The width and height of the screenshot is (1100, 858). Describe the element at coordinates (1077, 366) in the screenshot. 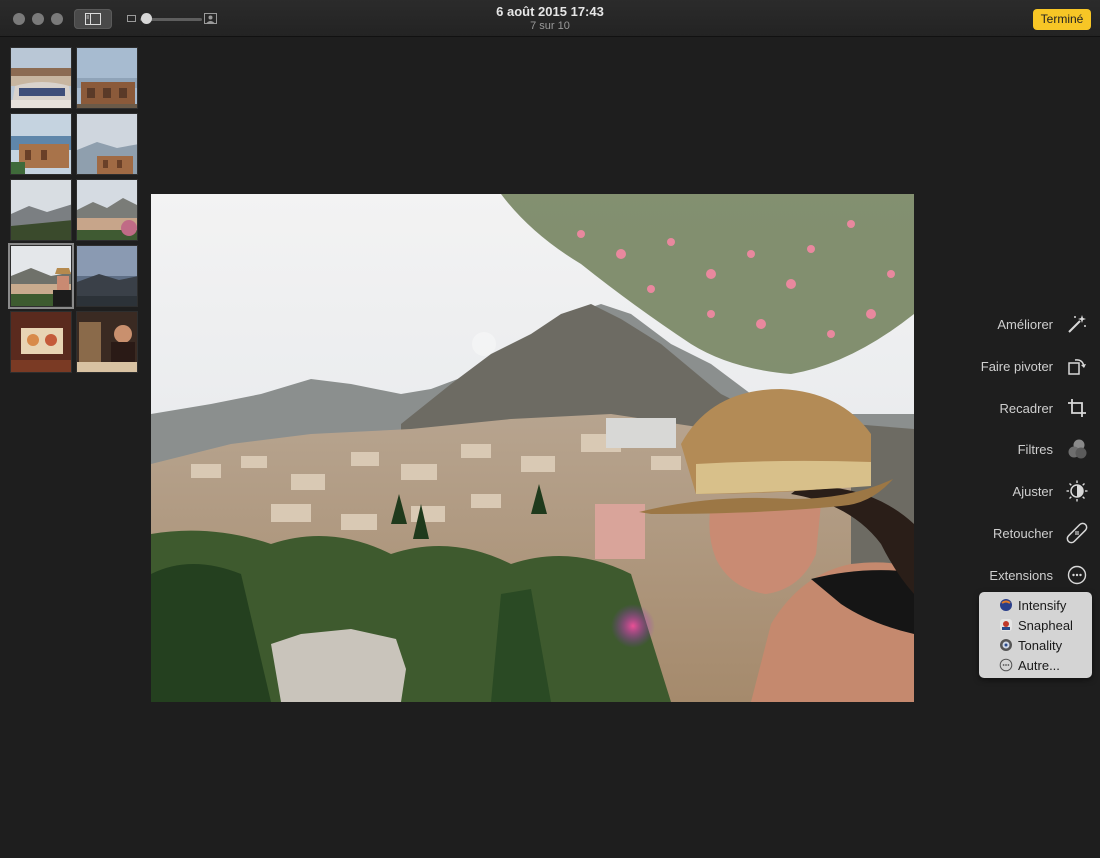

I see `rotate-icon` at that location.